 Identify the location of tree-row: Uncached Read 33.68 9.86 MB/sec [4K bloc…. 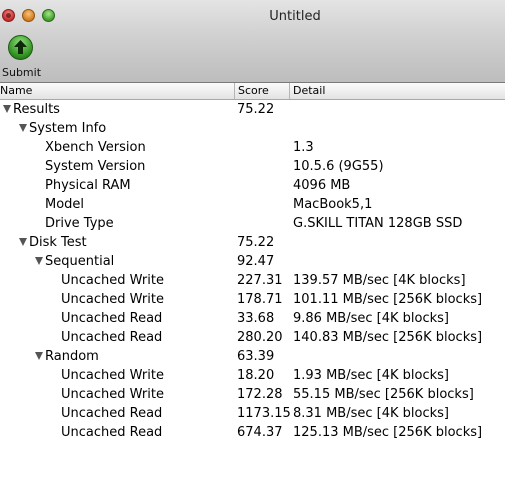
(252, 318).